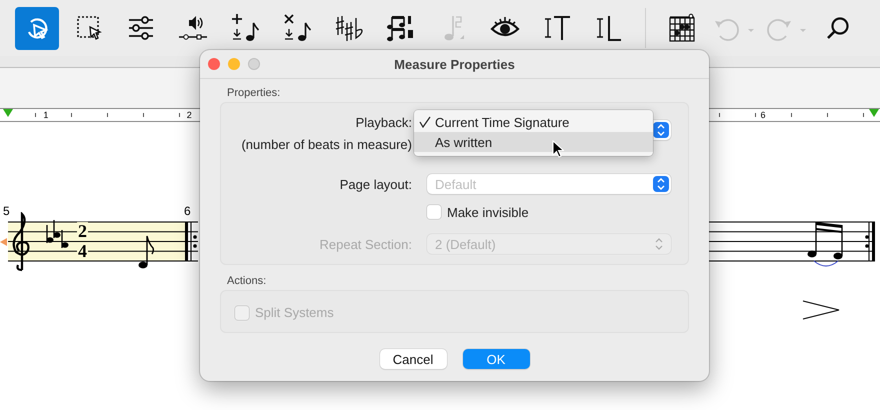 The image size is (880, 410). Describe the element at coordinates (413, 359) in the screenshot. I see `cancel-button: Cancel` at that location.